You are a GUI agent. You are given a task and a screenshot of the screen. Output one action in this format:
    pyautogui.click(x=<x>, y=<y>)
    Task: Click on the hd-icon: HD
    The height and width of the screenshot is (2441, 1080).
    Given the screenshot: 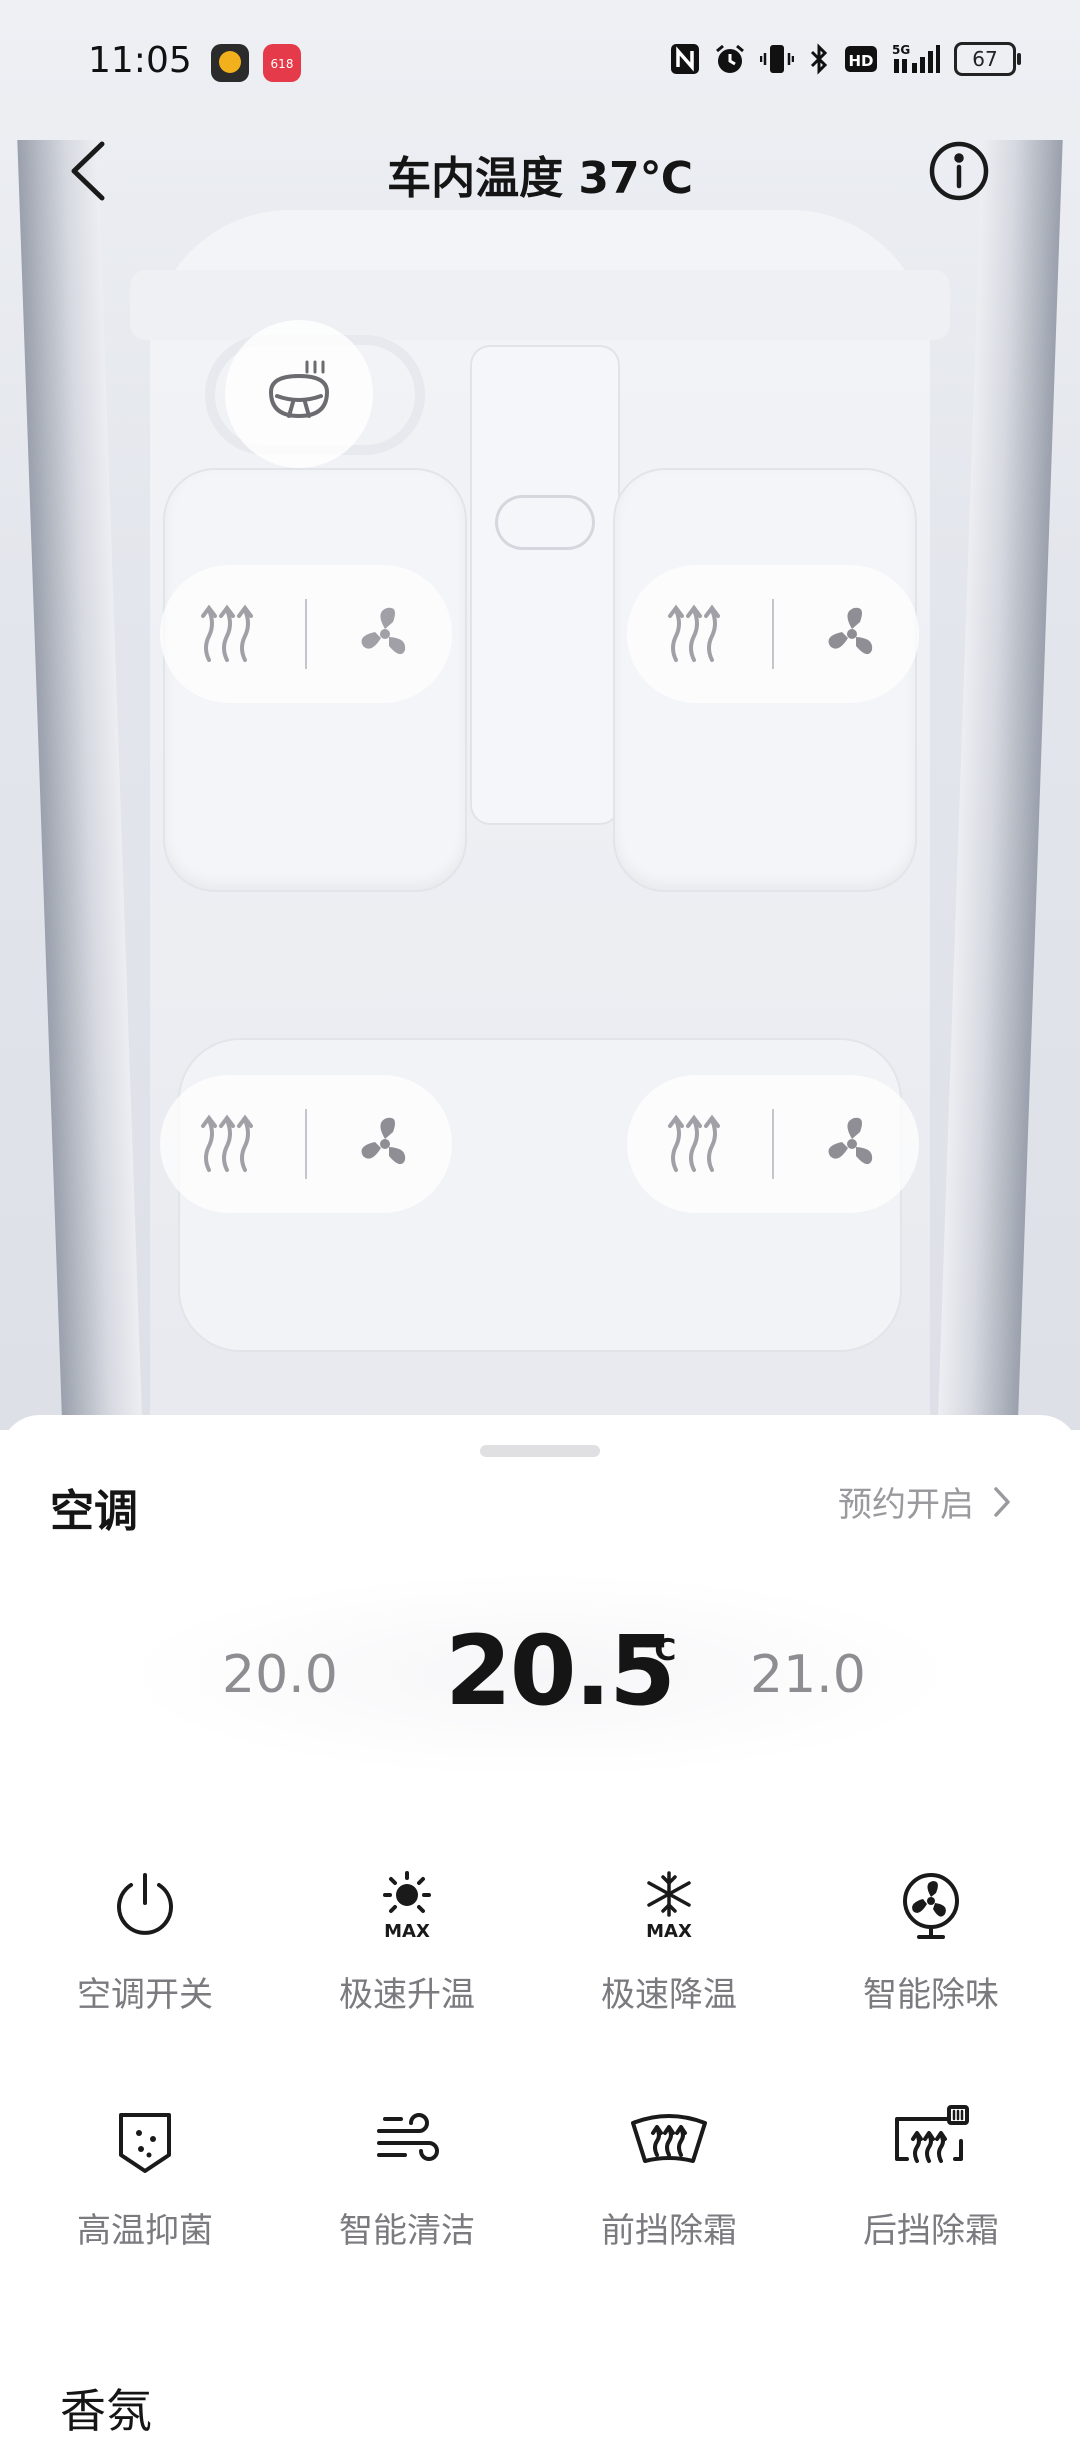 What is the action you would take?
    pyautogui.click(x=861, y=59)
    